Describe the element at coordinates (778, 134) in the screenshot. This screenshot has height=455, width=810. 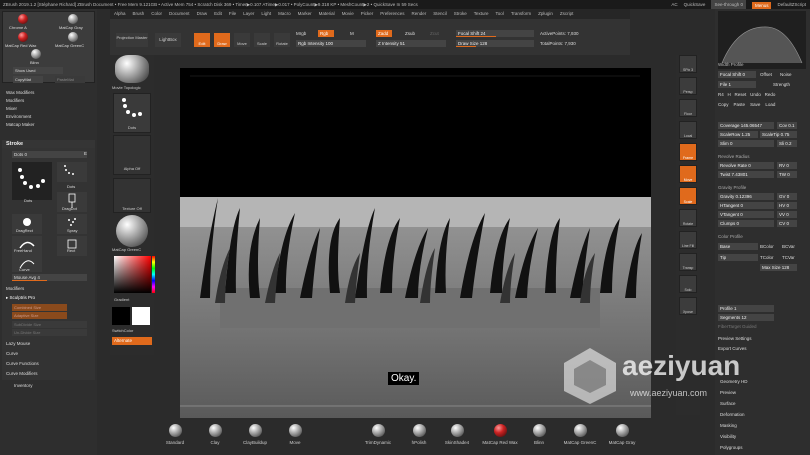
I see `scaletip-slider: ScaleTip 0.75` at that location.